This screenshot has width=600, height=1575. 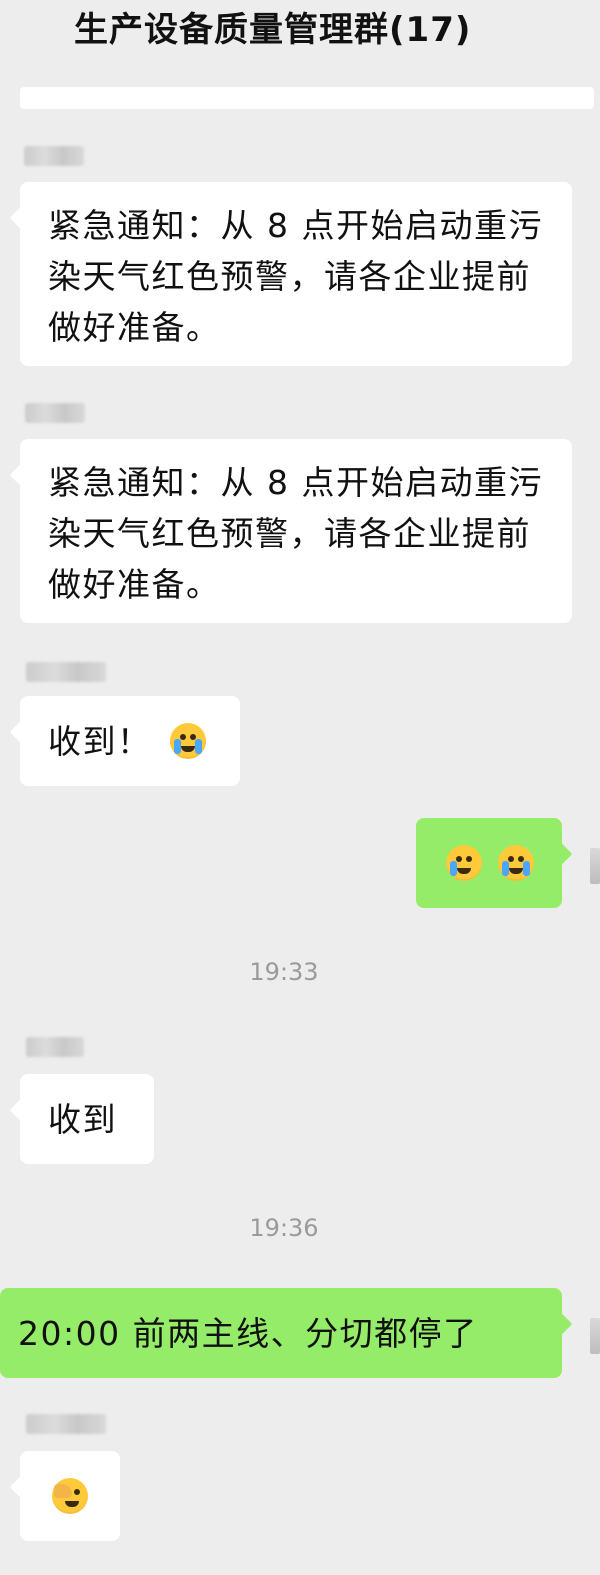 What do you see at coordinates (516, 863) in the screenshot?
I see `loudly-crying-face-icon` at bounding box center [516, 863].